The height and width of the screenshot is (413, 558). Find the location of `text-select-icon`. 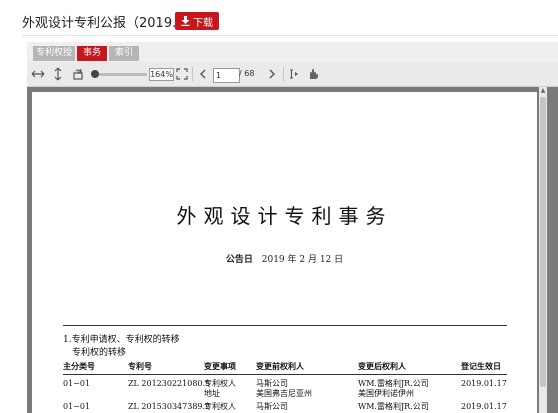

text-select-icon is located at coordinates (294, 74).